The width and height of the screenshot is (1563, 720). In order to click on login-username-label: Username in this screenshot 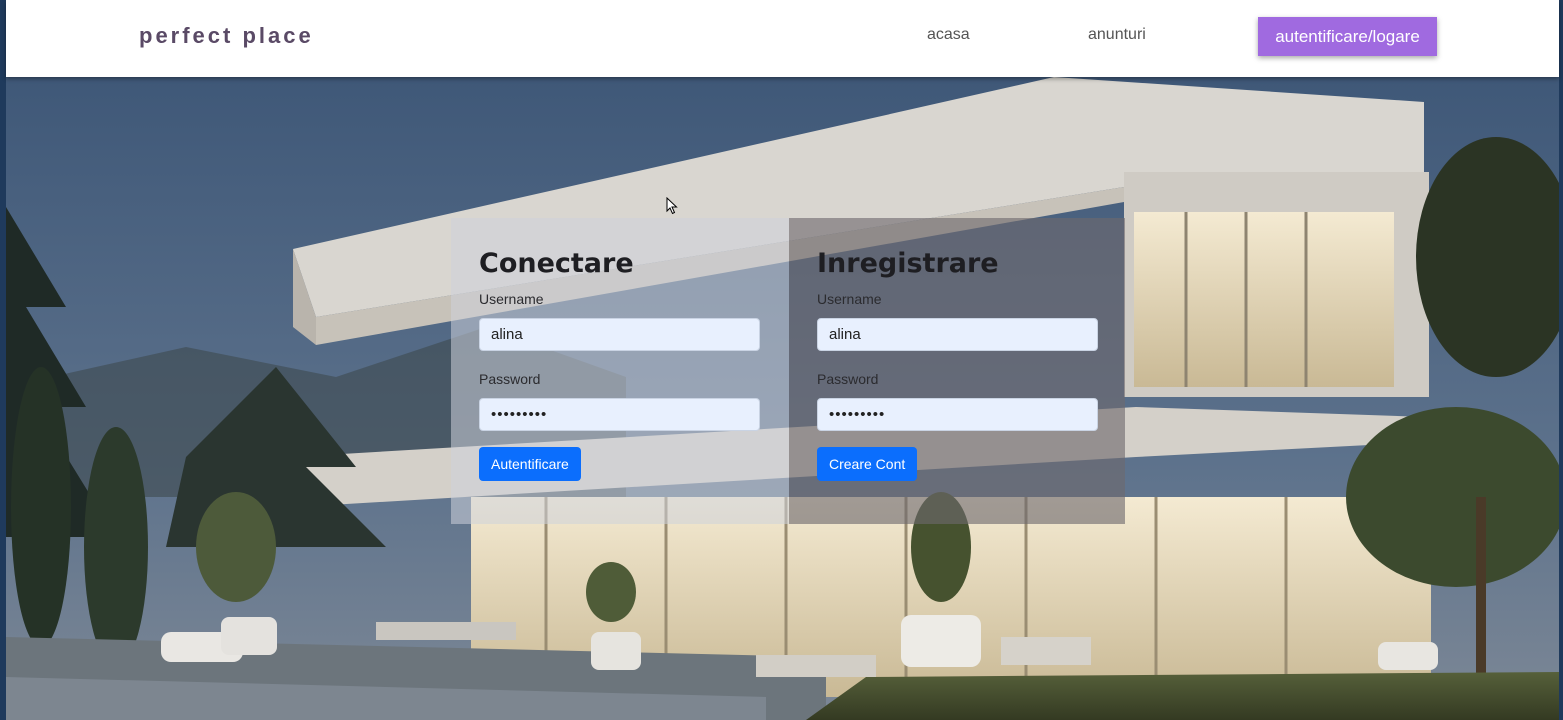, I will do `click(511, 299)`.